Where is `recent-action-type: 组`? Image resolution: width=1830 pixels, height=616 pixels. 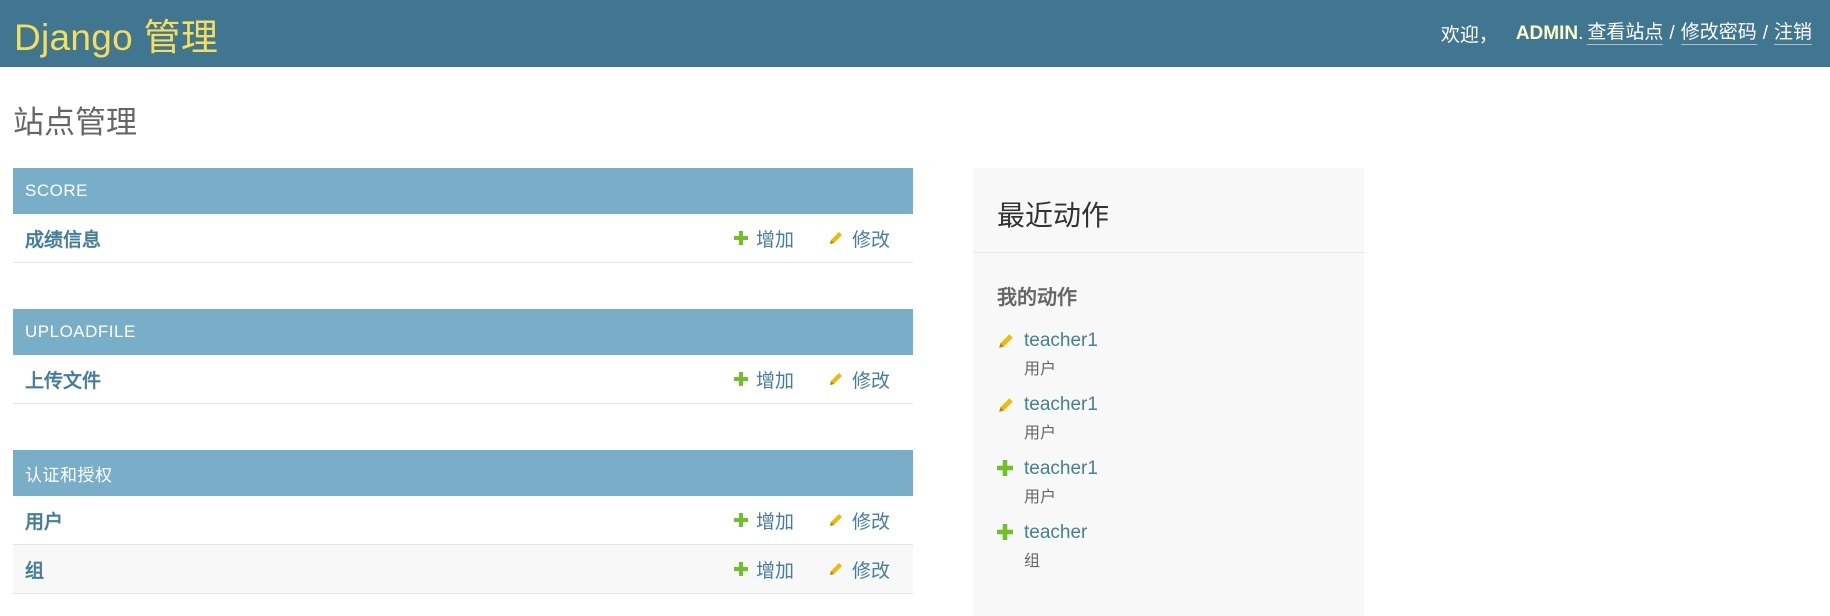 recent-action-type: 组 is located at coordinates (1032, 561).